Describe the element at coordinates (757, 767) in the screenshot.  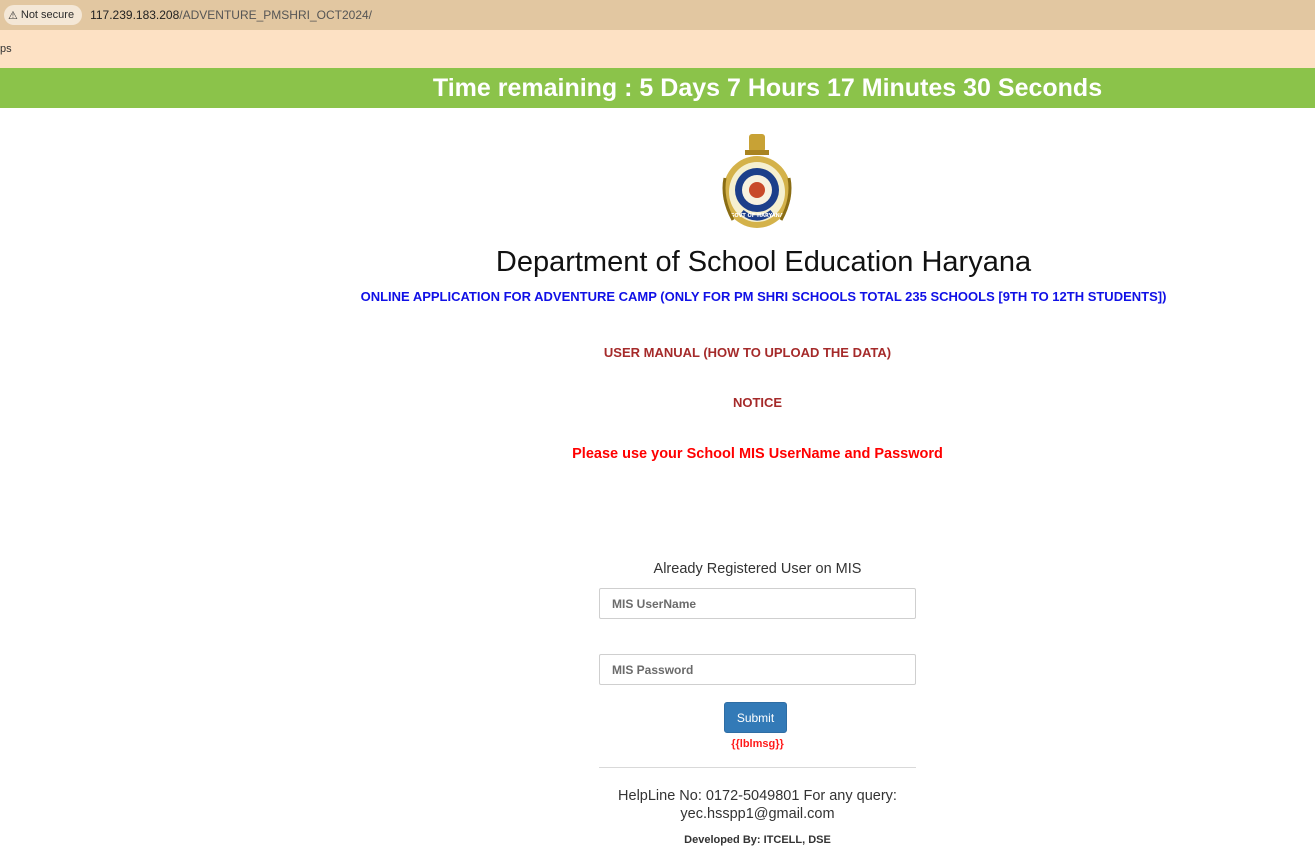
I see `footer-divider` at that location.